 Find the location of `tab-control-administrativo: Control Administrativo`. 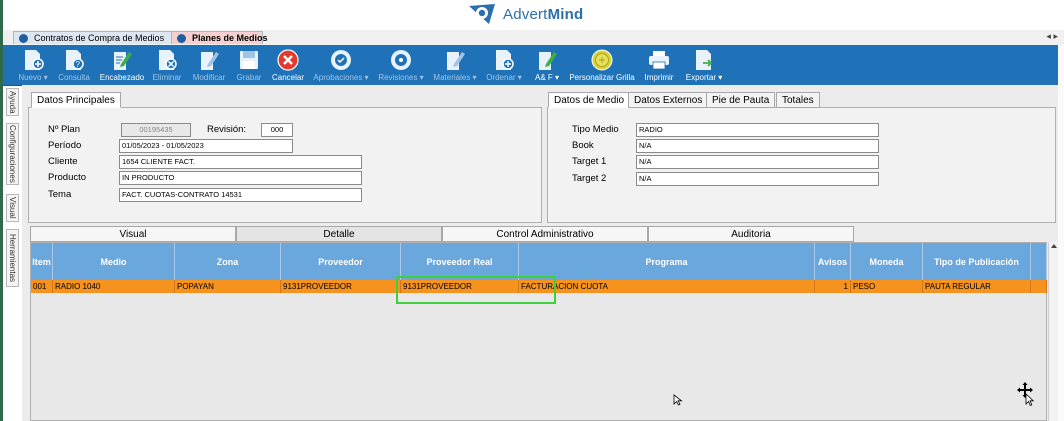

tab-control-administrativo: Control Administrativo is located at coordinates (545, 234).